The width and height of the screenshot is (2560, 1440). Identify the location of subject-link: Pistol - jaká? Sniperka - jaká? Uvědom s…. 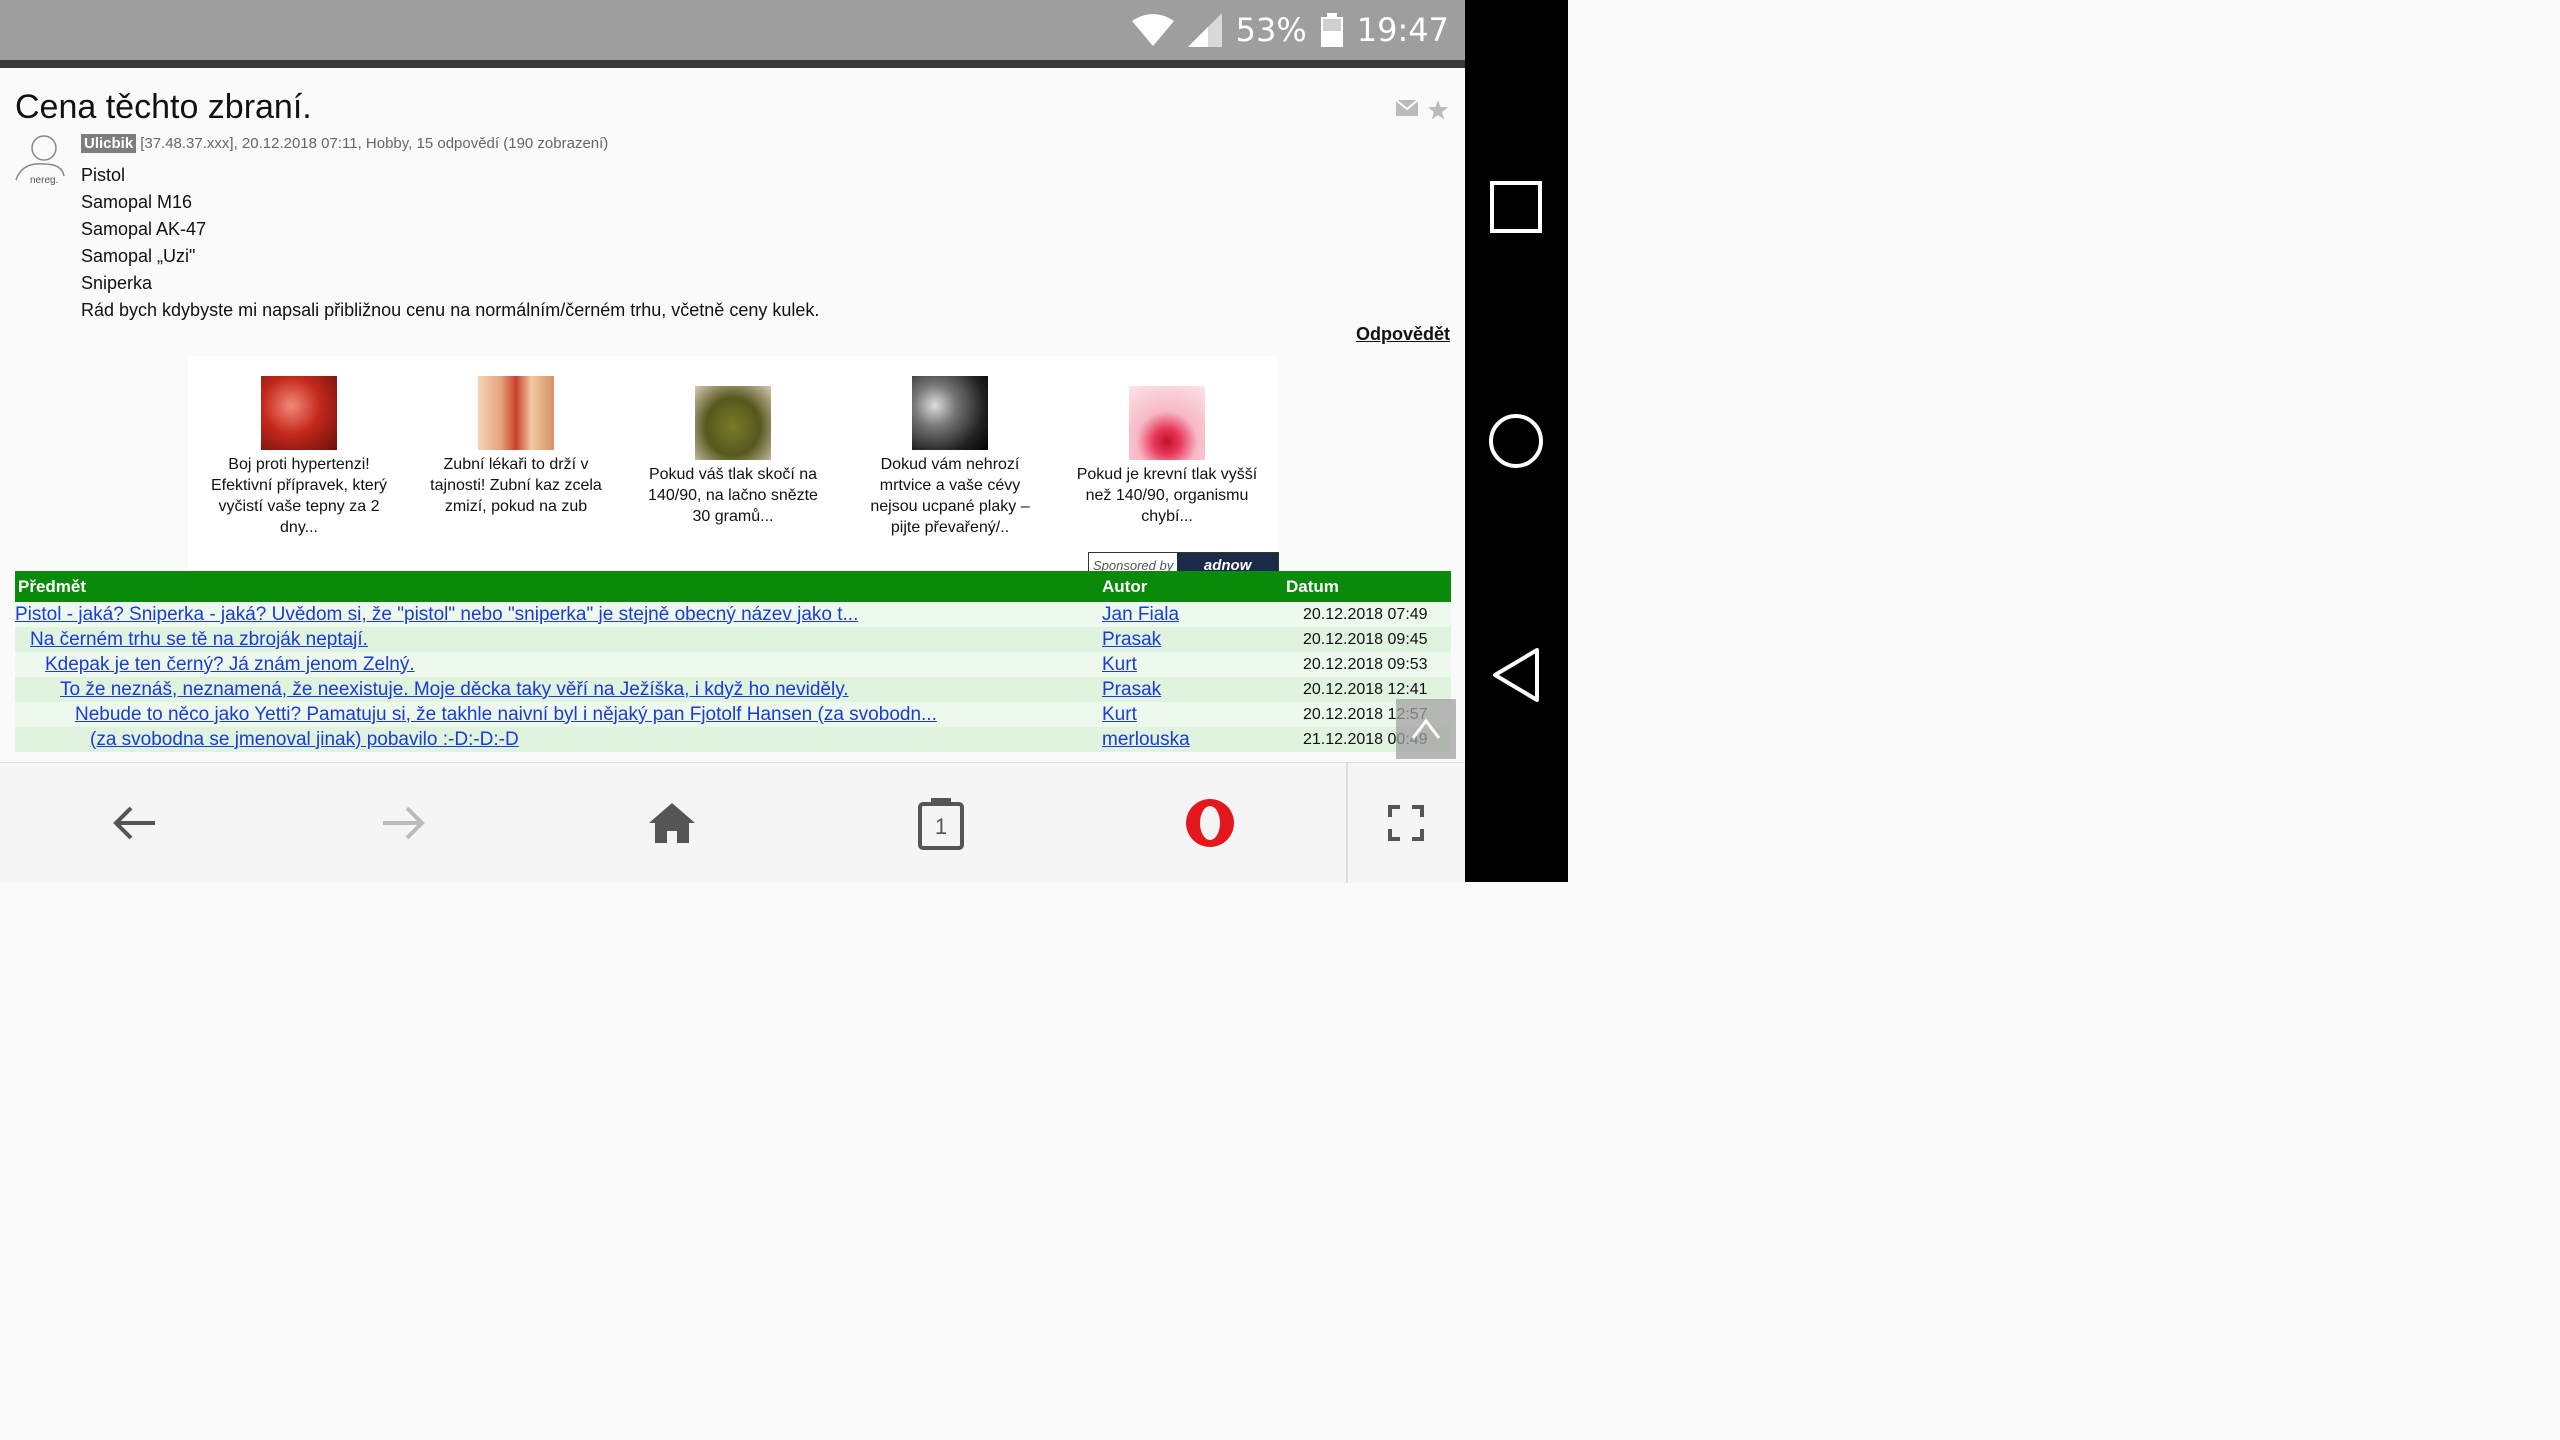
(436, 614).